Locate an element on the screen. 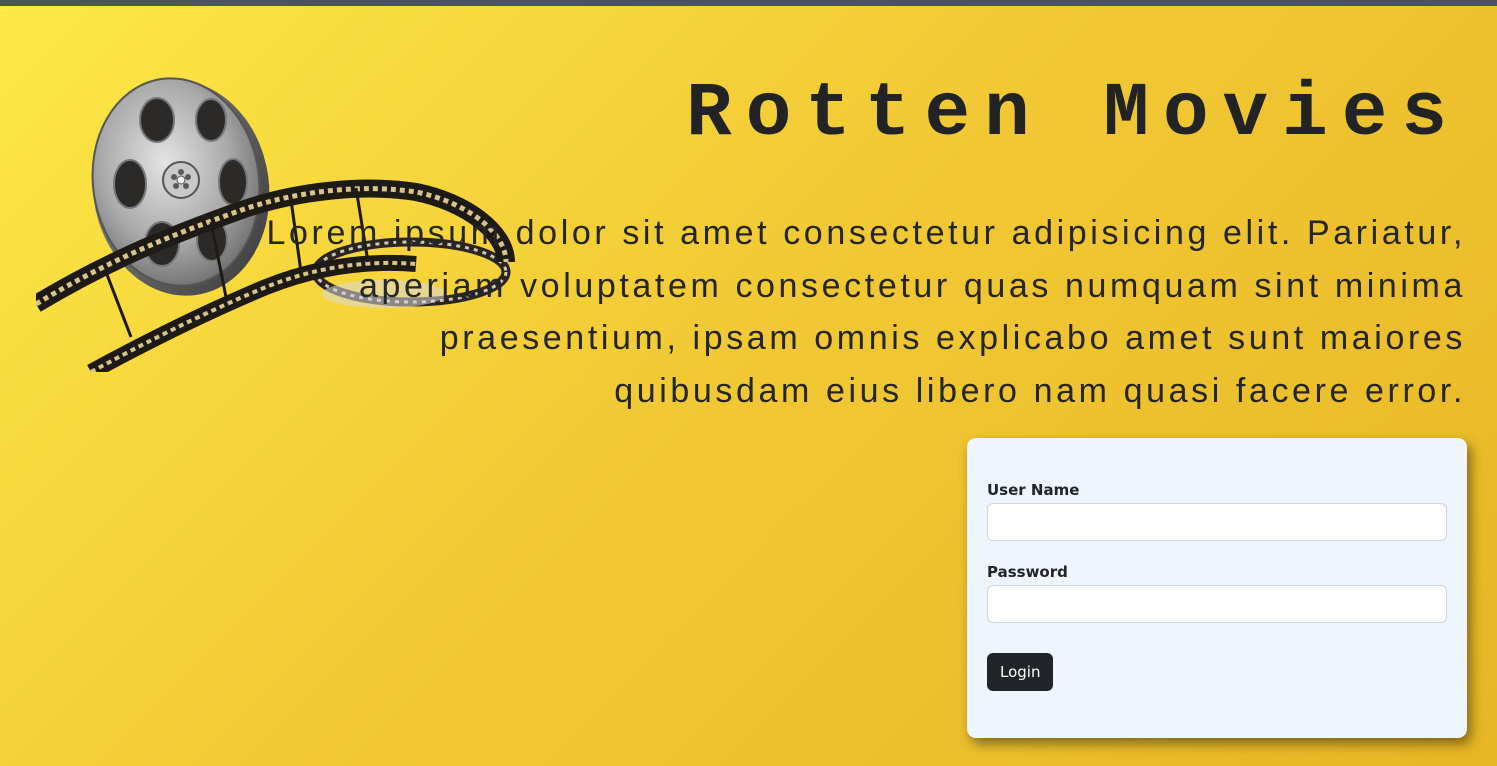 The height and width of the screenshot is (766, 1497). password-label: Password is located at coordinates (1027, 572).